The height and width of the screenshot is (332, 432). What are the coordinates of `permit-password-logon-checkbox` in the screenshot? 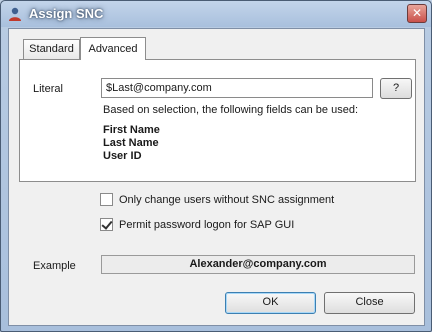 It's located at (106, 224).